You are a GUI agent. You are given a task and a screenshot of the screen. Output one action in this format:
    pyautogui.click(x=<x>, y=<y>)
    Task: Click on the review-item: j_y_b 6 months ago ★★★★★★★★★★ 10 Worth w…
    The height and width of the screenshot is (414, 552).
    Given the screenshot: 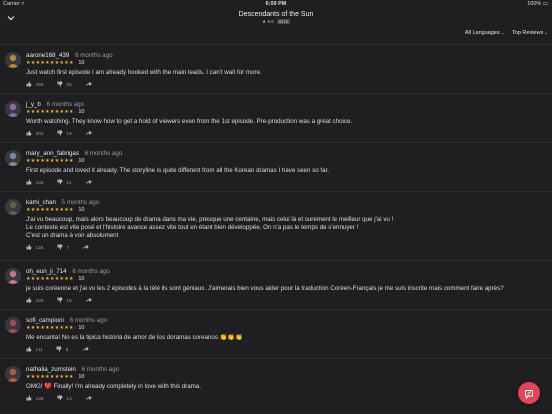 What is the action you would take?
    pyautogui.click(x=276, y=117)
    